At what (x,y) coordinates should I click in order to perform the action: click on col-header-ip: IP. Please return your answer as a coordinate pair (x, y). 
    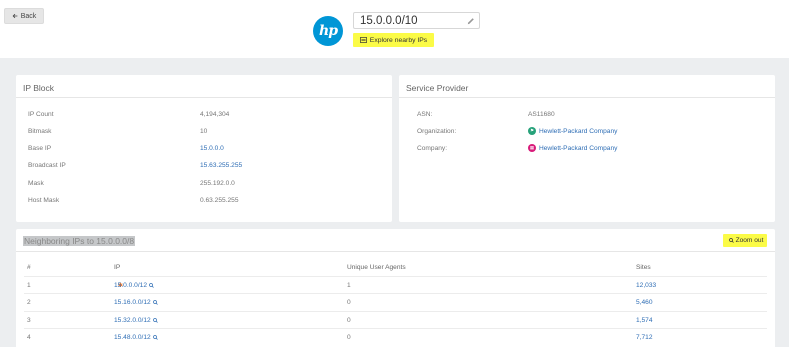
    Looking at the image, I should click on (117, 267).